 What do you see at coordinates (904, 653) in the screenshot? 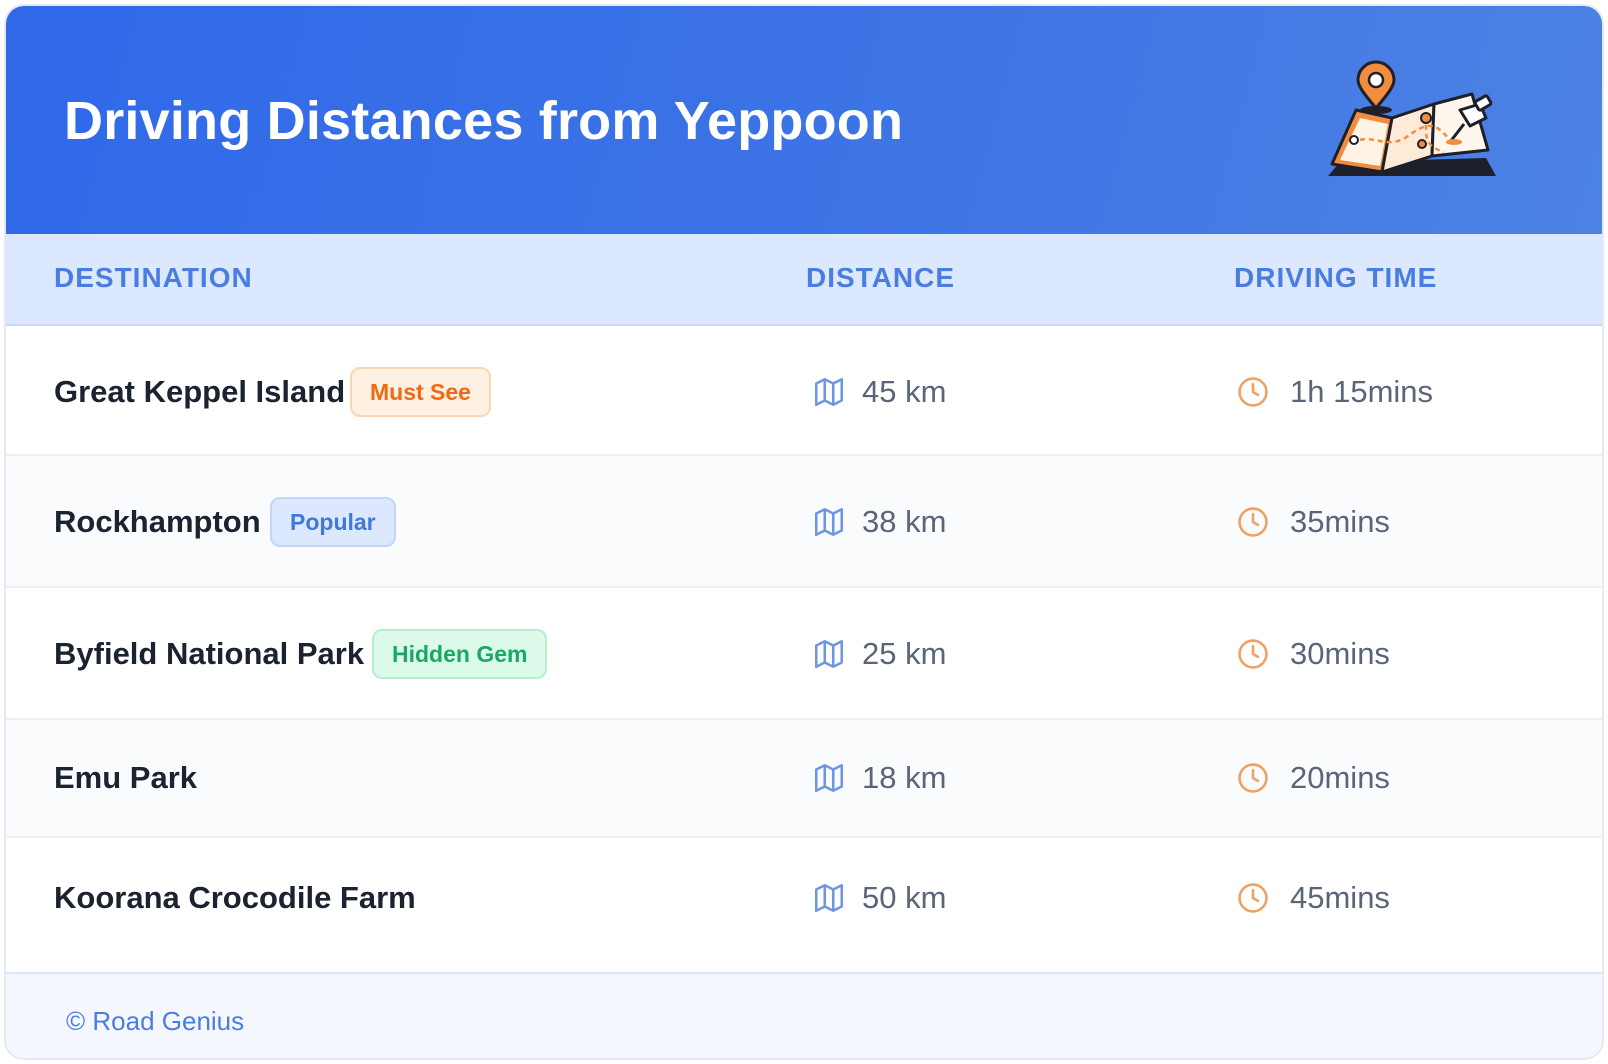
I see `distance-value: 25 km` at bounding box center [904, 653].